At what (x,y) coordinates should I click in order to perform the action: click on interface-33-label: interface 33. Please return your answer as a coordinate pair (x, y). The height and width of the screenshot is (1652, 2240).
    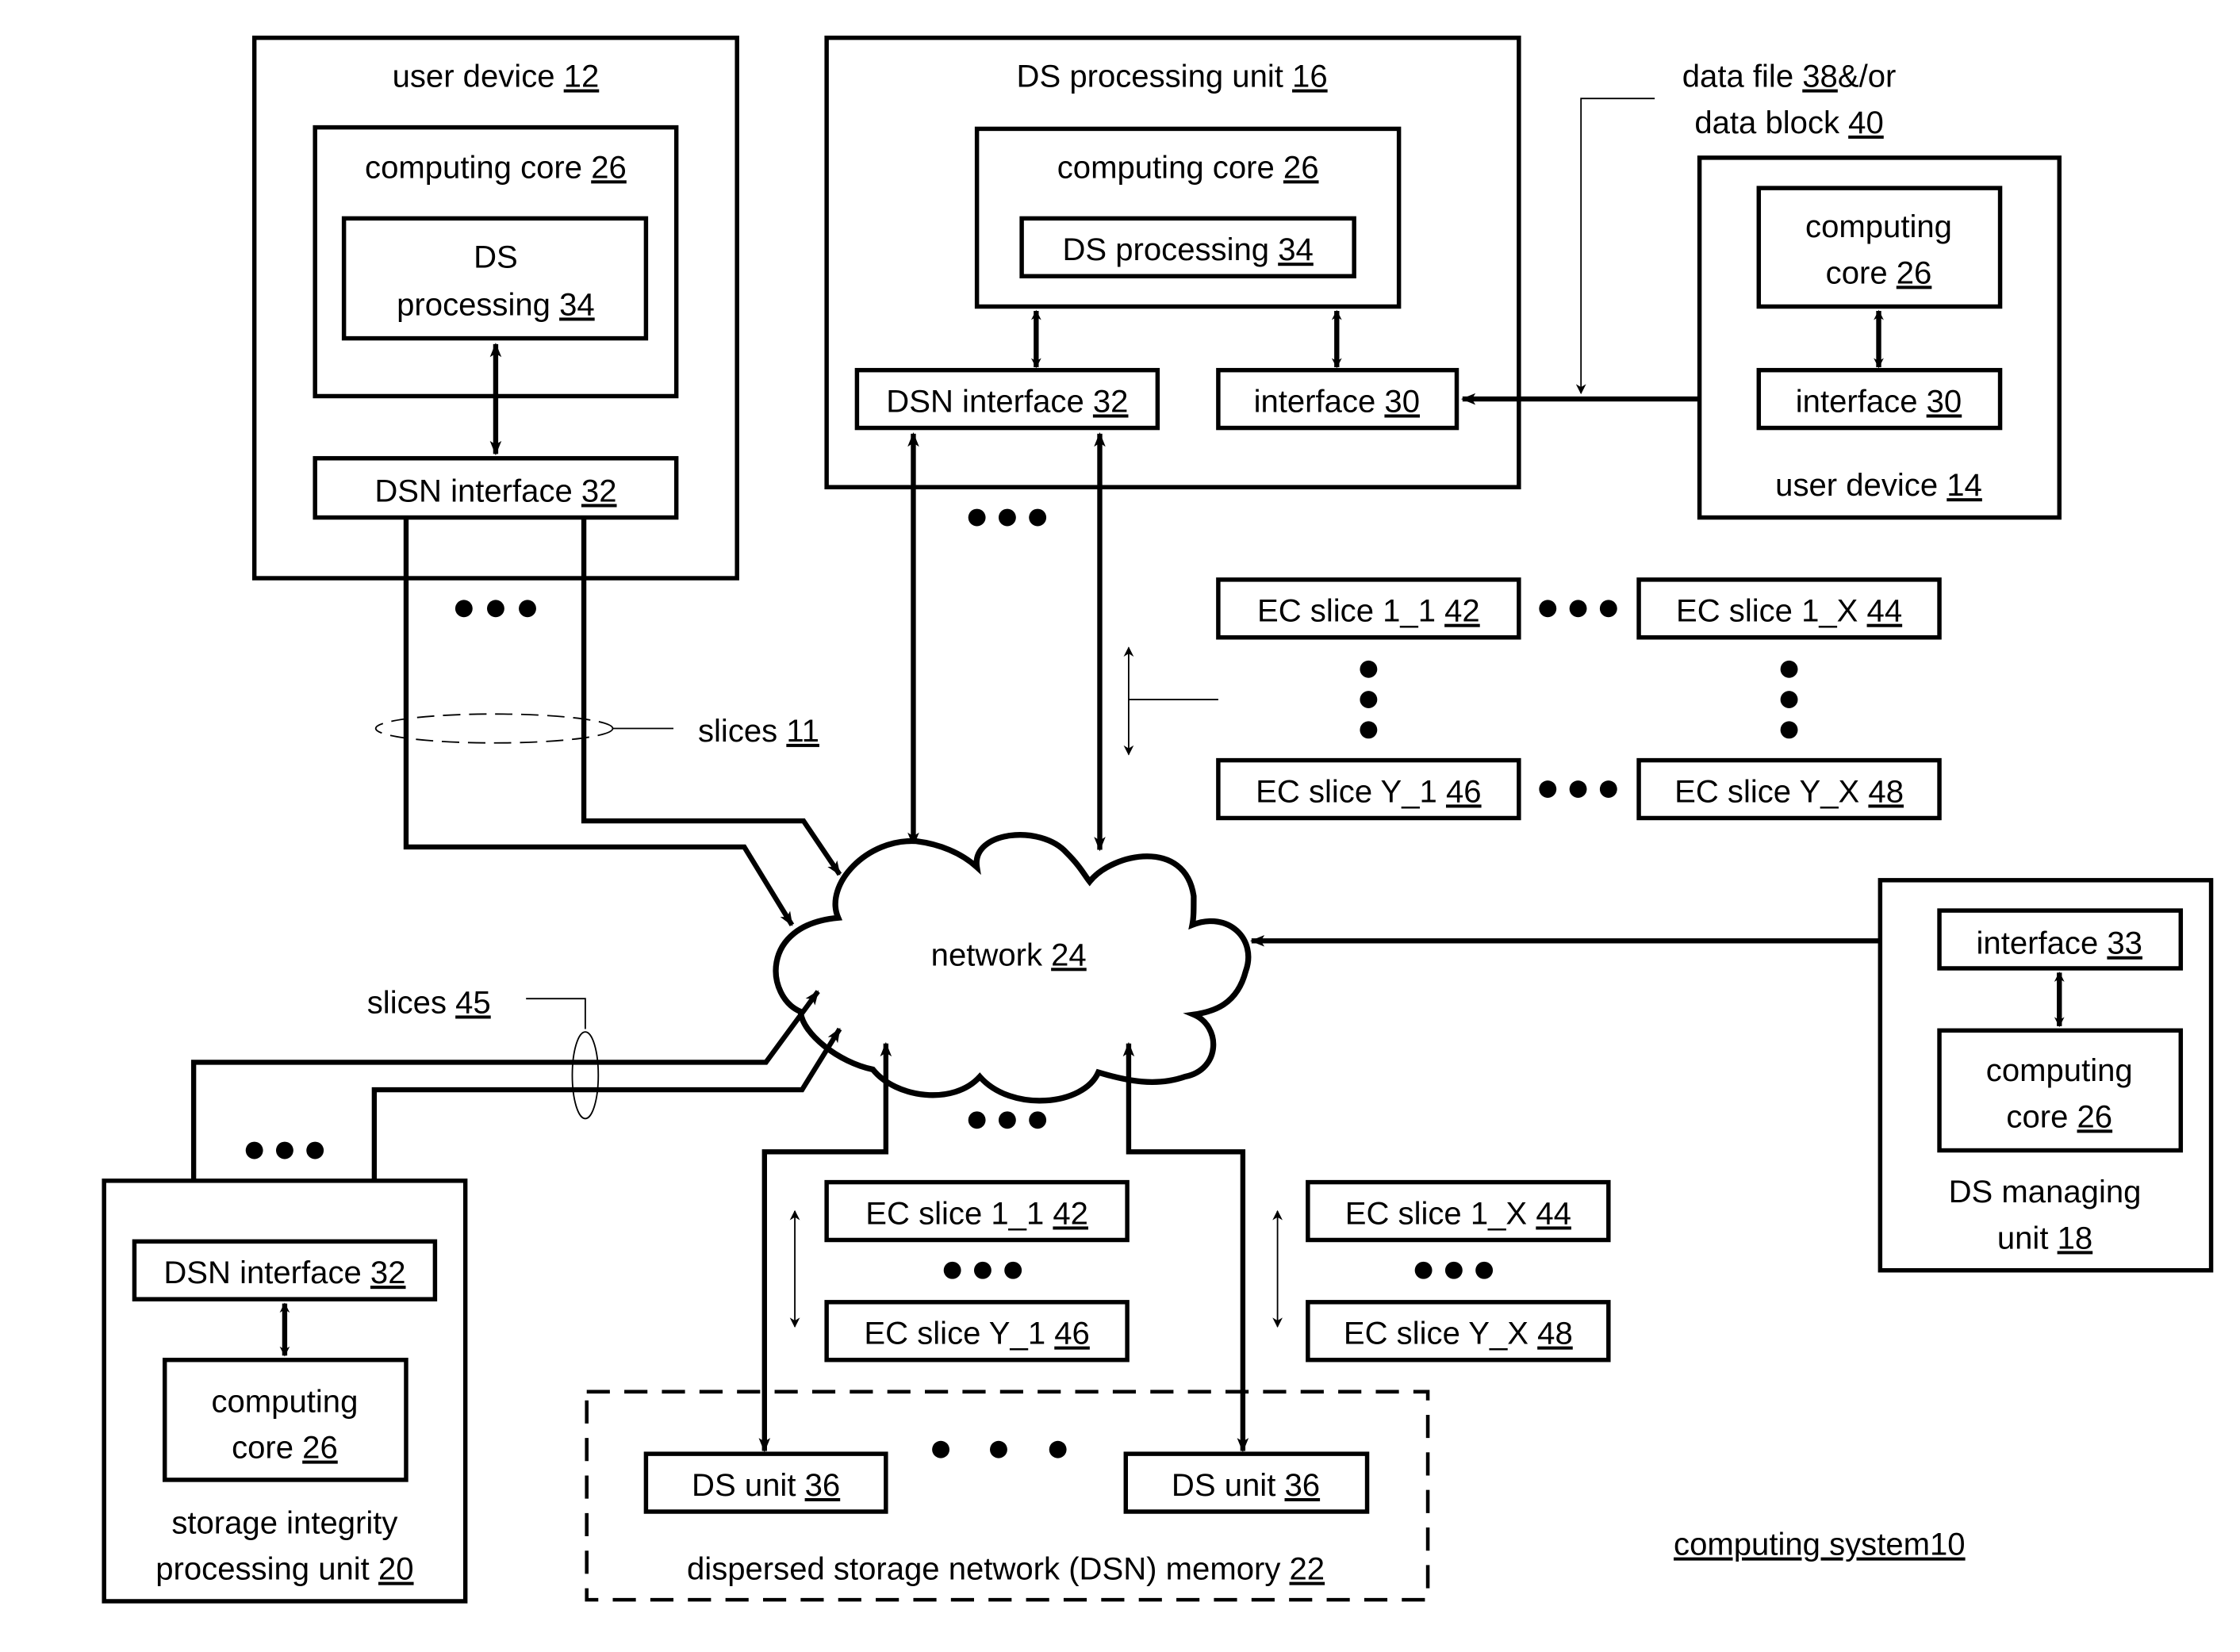
    Looking at the image, I should click on (2059, 943).